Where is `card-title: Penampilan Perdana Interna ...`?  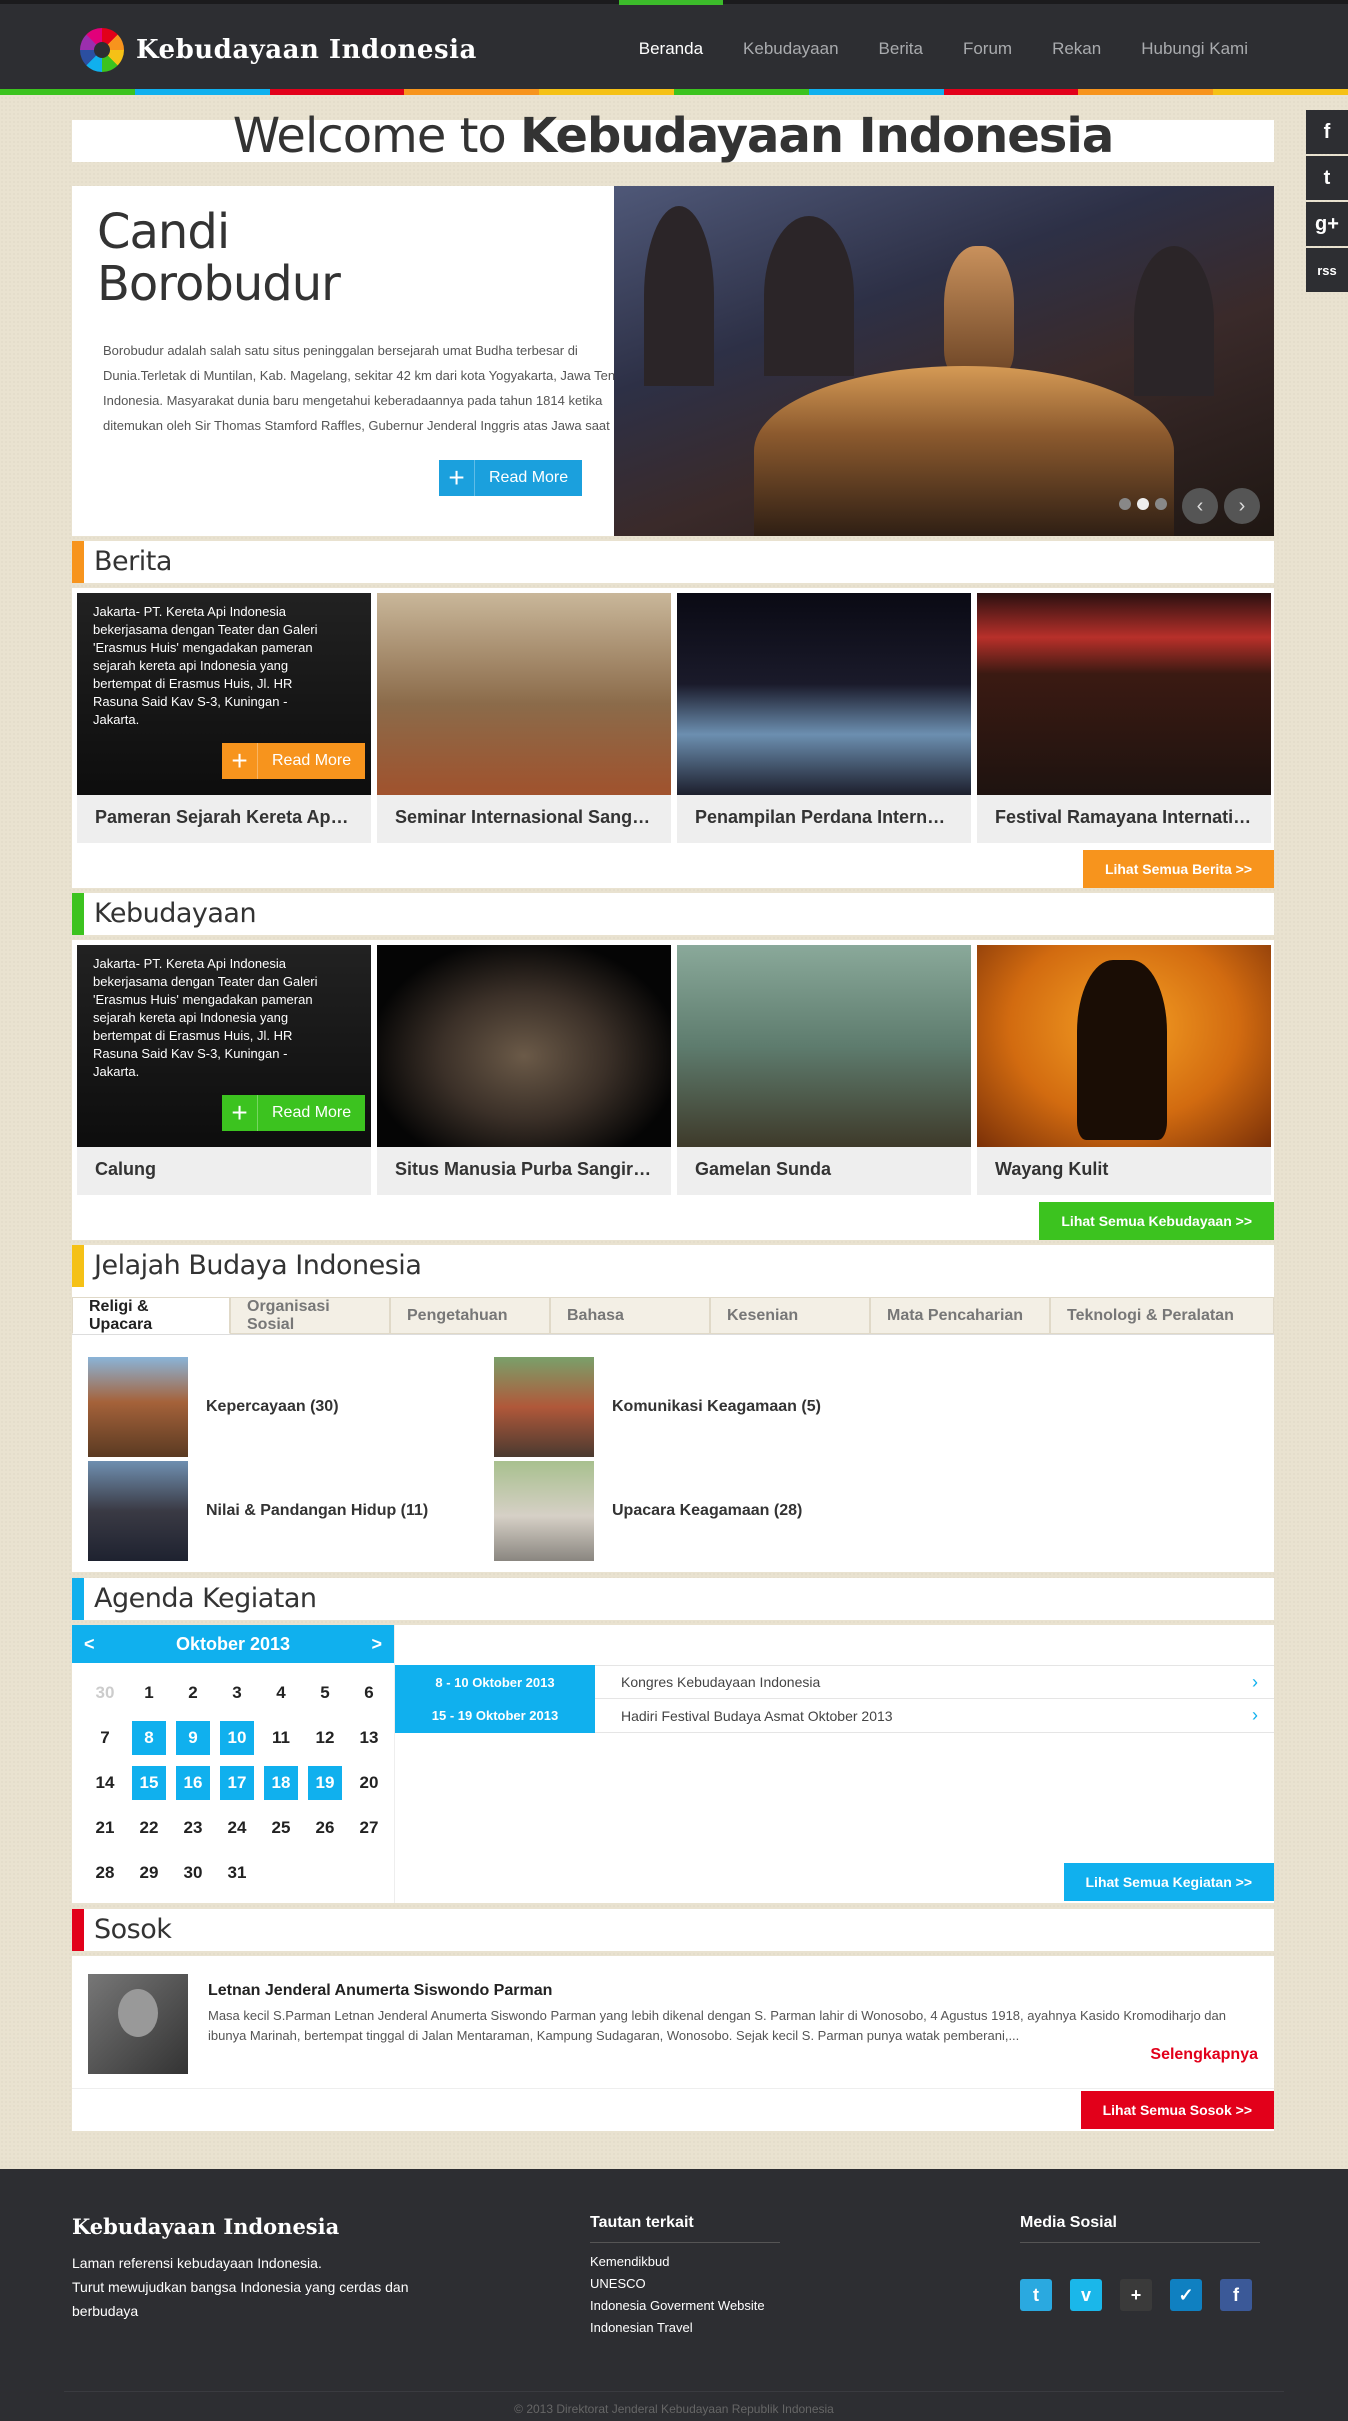 card-title: Penampilan Perdana Interna ... is located at coordinates (824, 817).